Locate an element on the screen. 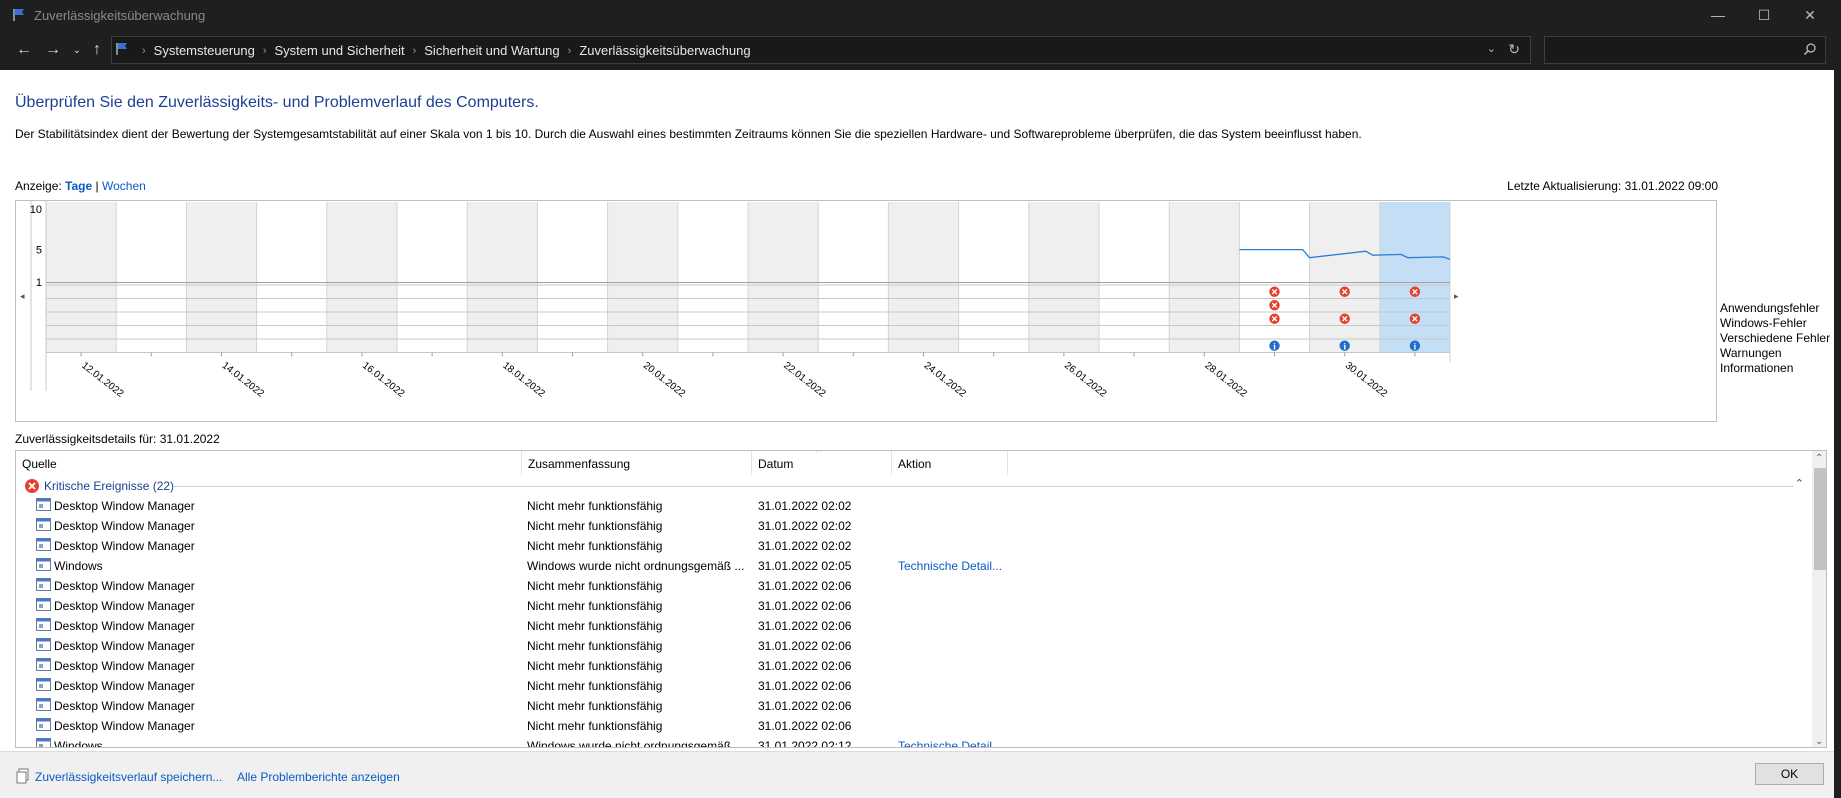 This screenshot has width=1841, height=798. view-weeks-link: Wochen is located at coordinates (124, 186).